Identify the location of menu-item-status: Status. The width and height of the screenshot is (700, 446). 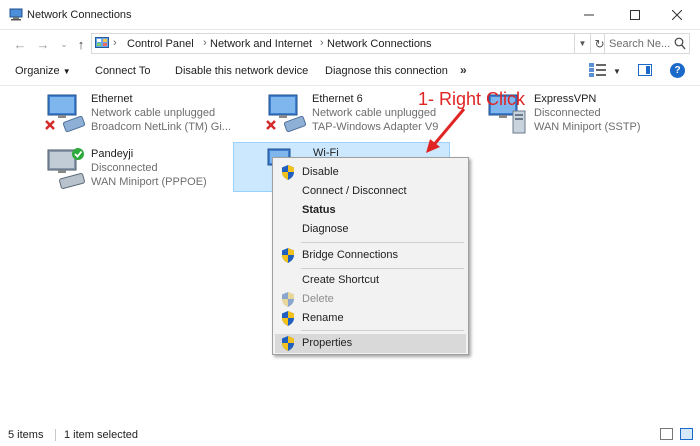
(370, 210).